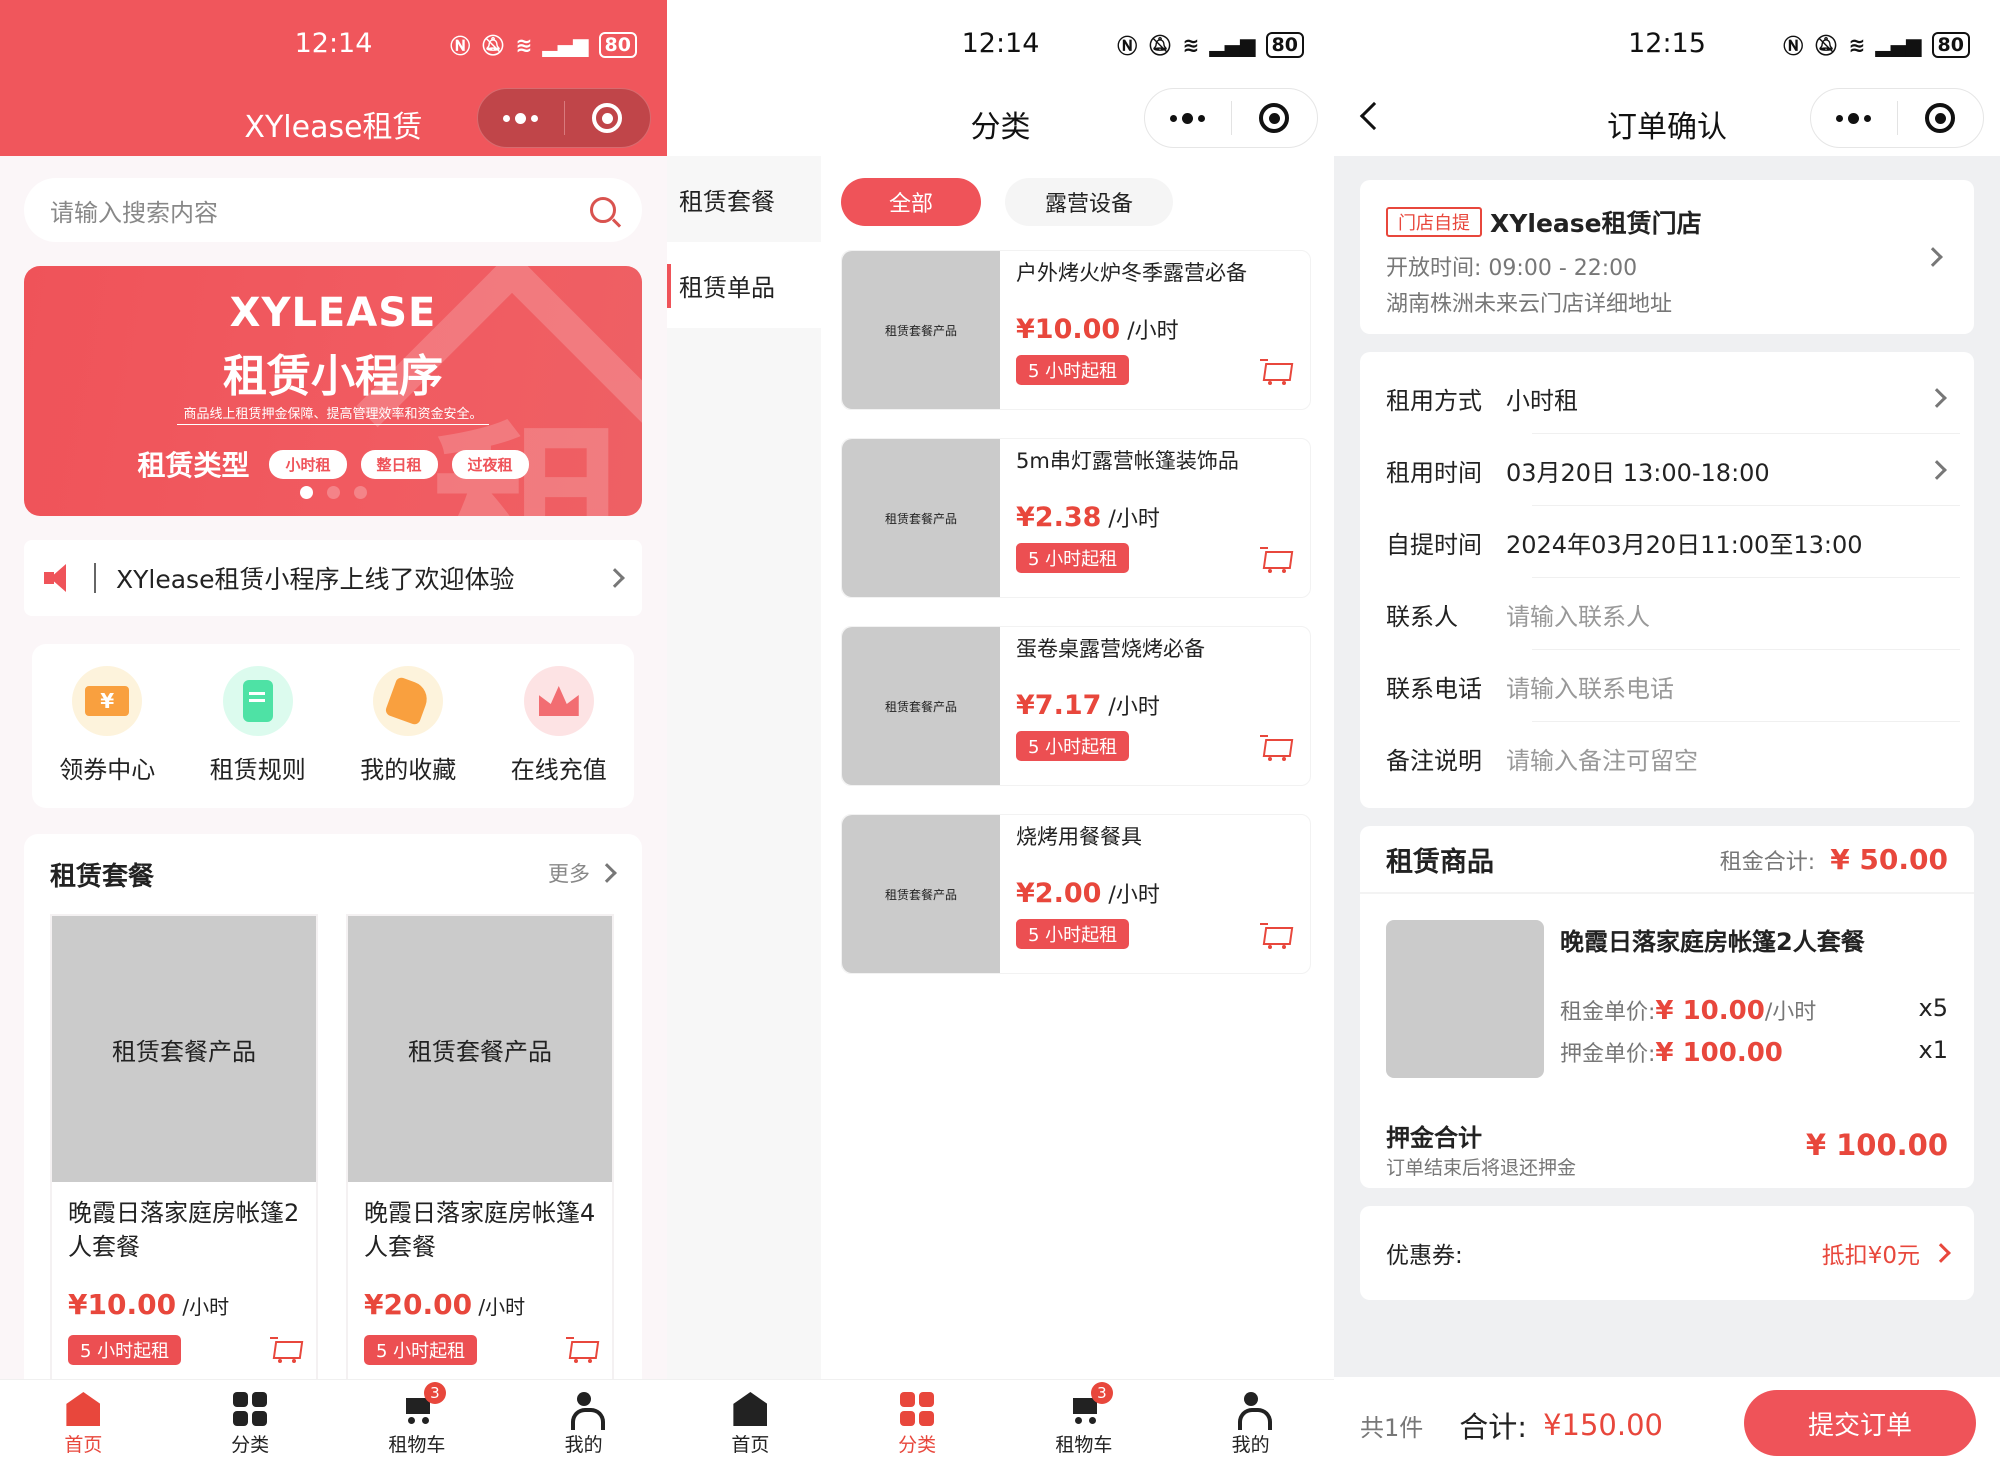  What do you see at coordinates (1740, 686) in the screenshot?
I see `contact-phone-input: 请输入联系电话` at bounding box center [1740, 686].